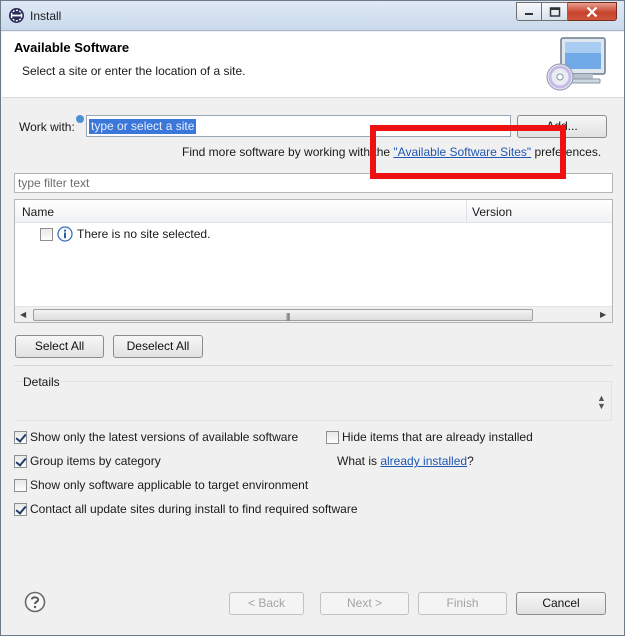 This screenshot has height=636, width=625. Describe the element at coordinates (143, 126) in the screenshot. I see `work-with-value: type or select a site` at that location.